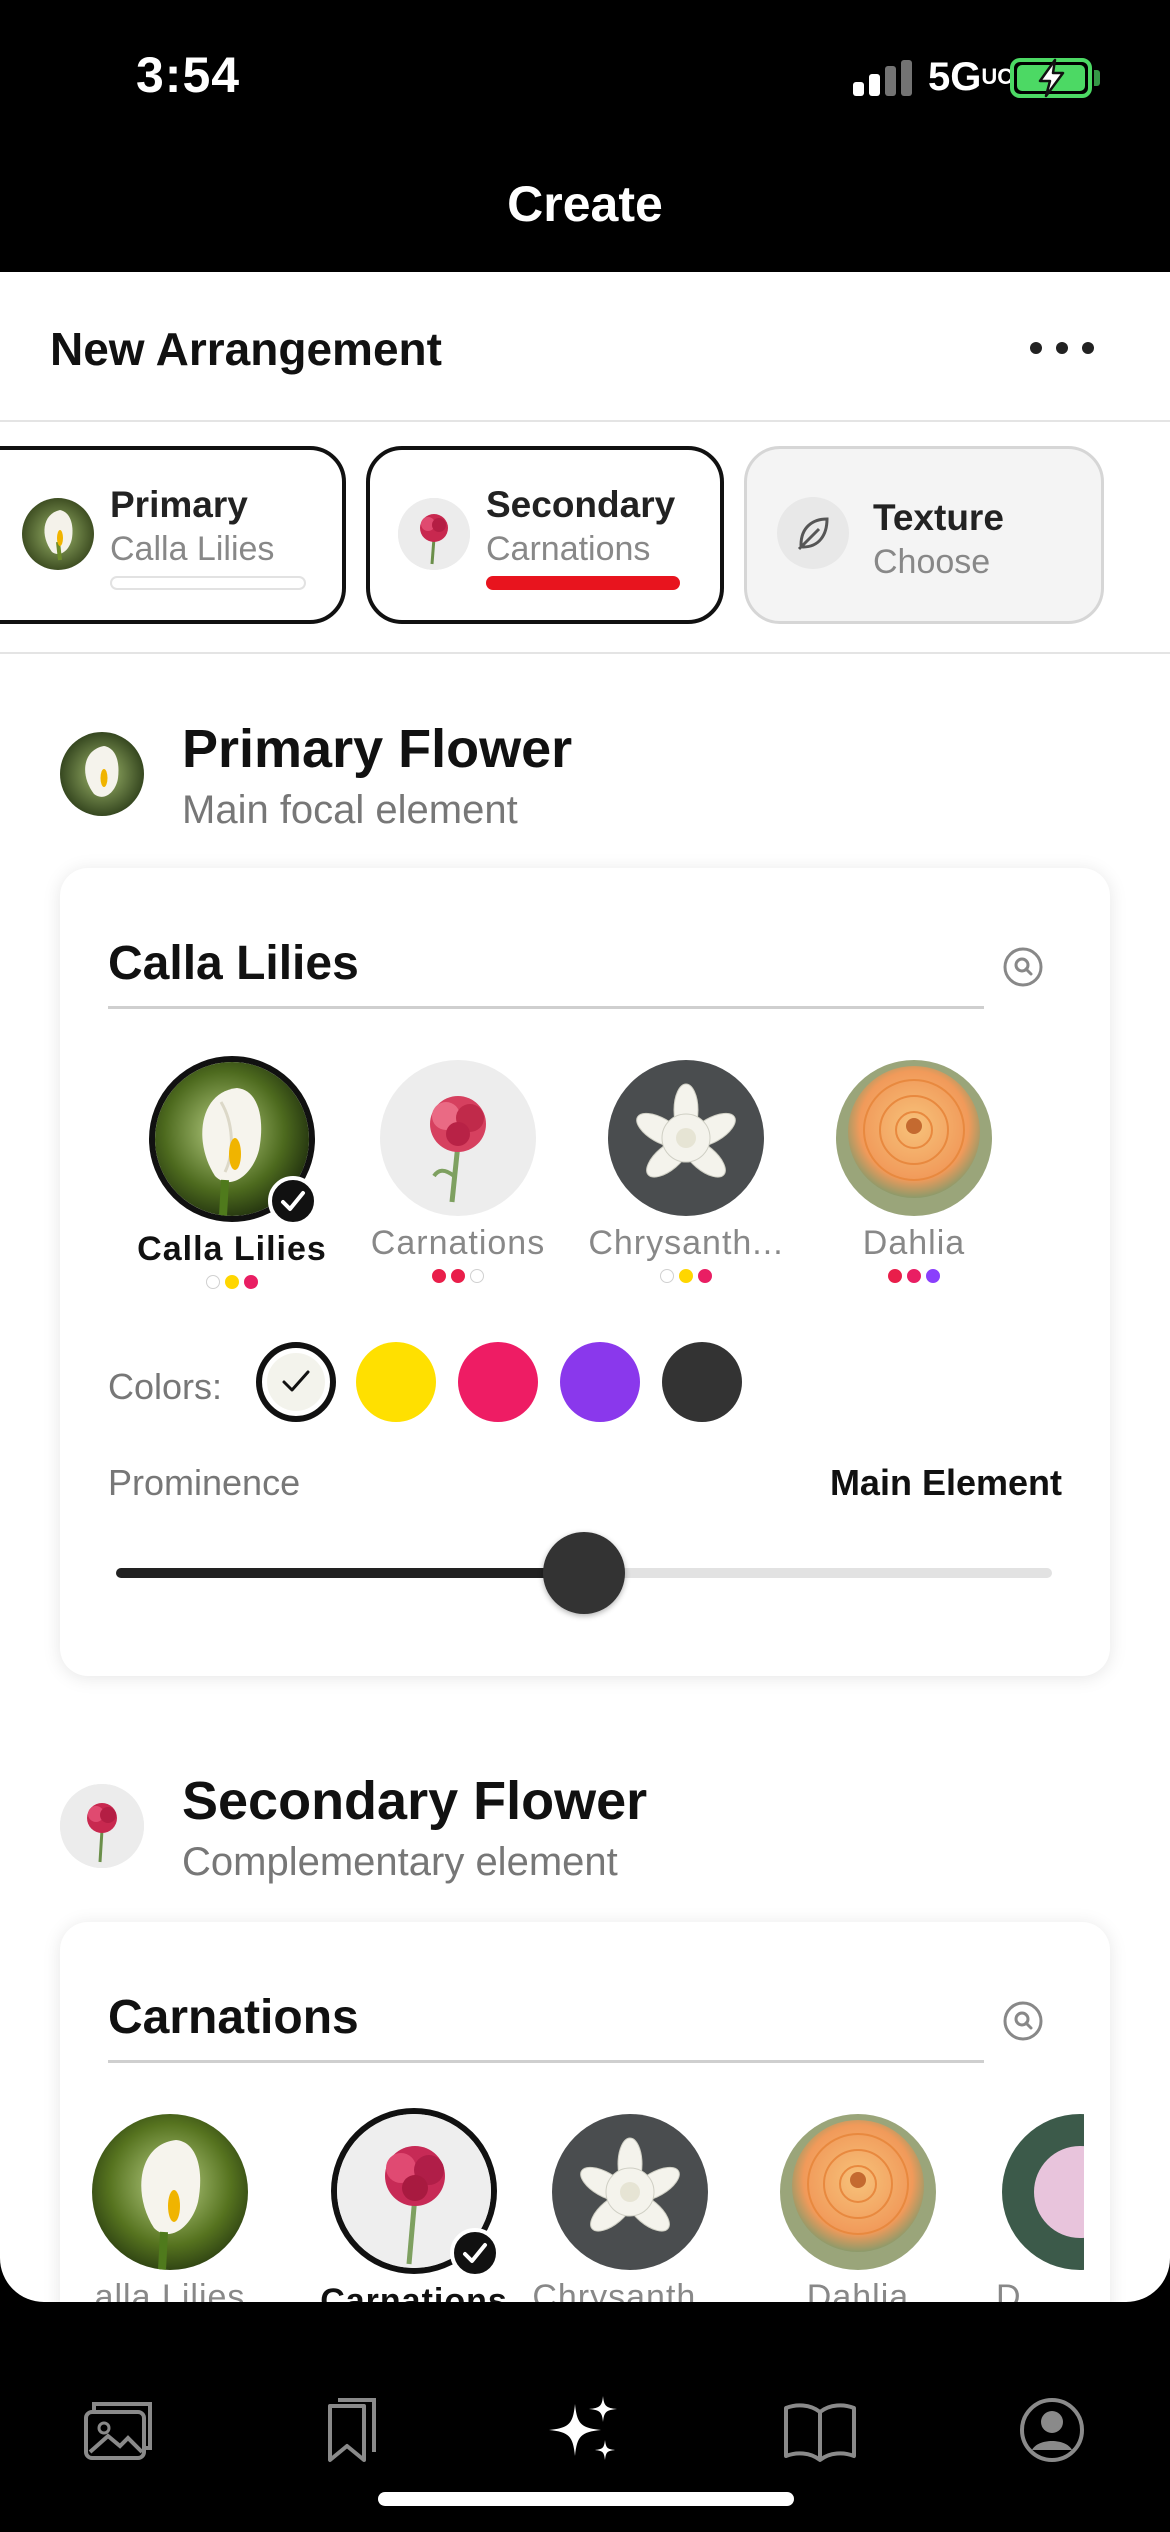  What do you see at coordinates (192, 549) in the screenshot?
I see `tab-primary-subtitle: Calla Lilies` at bounding box center [192, 549].